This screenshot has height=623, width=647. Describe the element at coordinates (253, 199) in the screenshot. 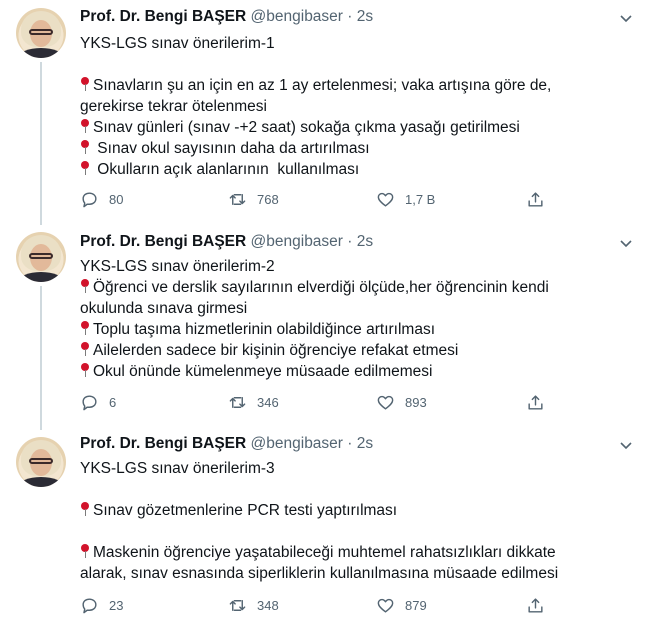

I see `retweet-button: 768` at that location.